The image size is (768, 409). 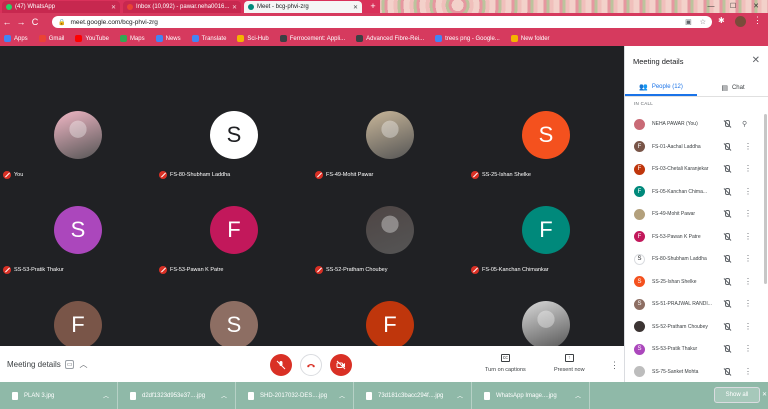 What do you see at coordinates (258, 38) in the screenshot?
I see `bookmark-label: Sci-Hub` at bounding box center [258, 38].